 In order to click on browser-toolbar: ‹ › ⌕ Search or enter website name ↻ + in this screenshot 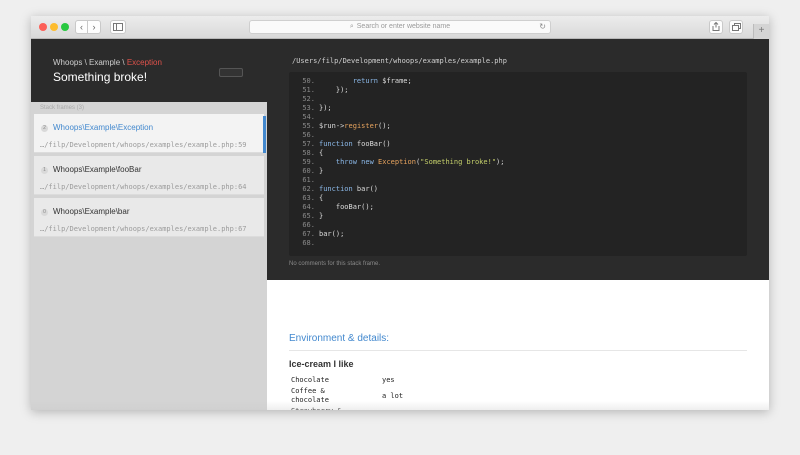, I will do `click(400, 27)`.